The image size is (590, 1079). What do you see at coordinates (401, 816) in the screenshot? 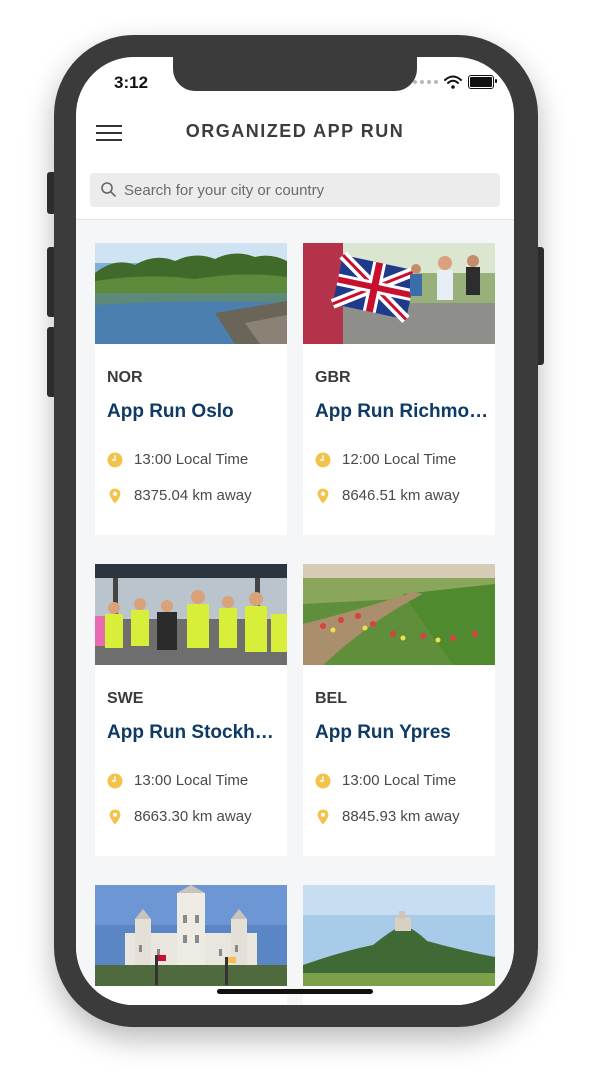
I see `run-distance-text: 8845.93 km away` at bounding box center [401, 816].